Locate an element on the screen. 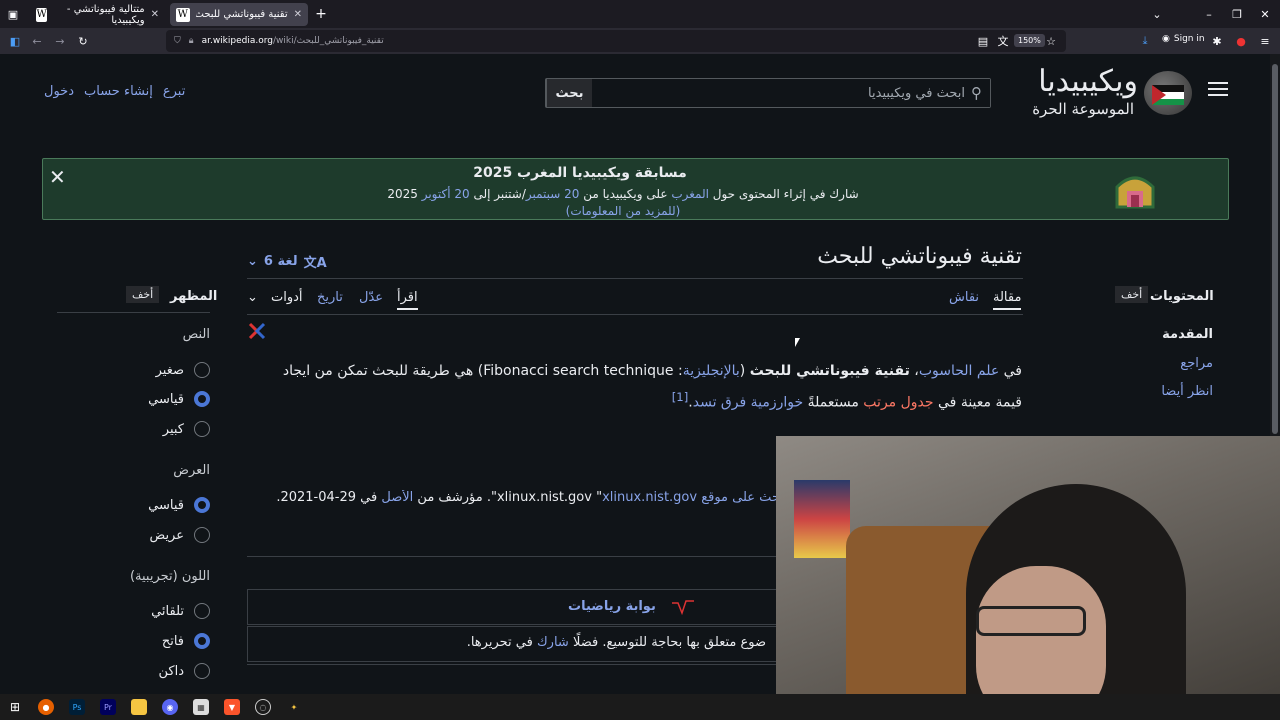  translate-icon: 文 is located at coordinates (1003, 41).